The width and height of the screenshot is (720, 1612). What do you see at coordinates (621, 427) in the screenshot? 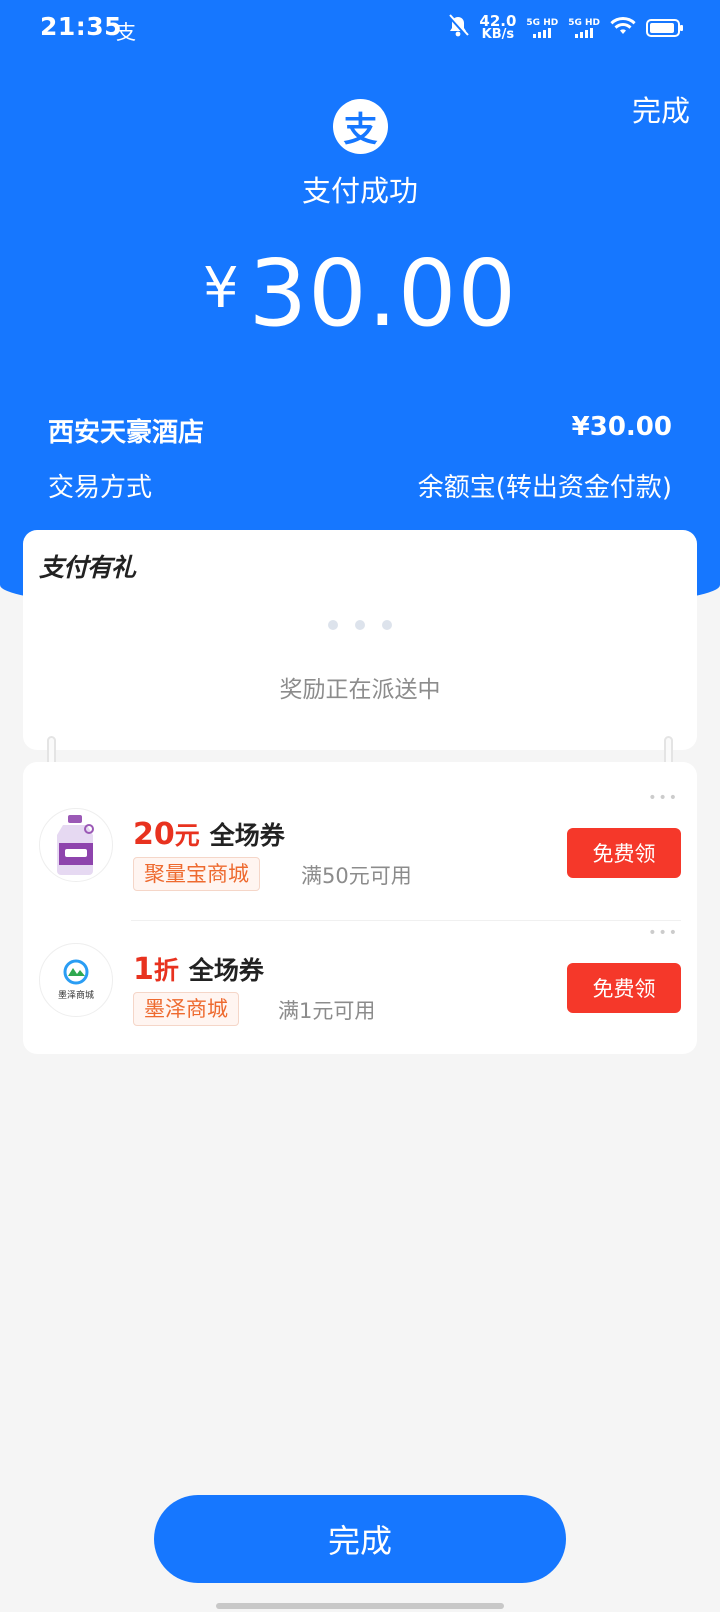
I see `merchant-amount: ¥30.00` at bounding box center [621, 427].